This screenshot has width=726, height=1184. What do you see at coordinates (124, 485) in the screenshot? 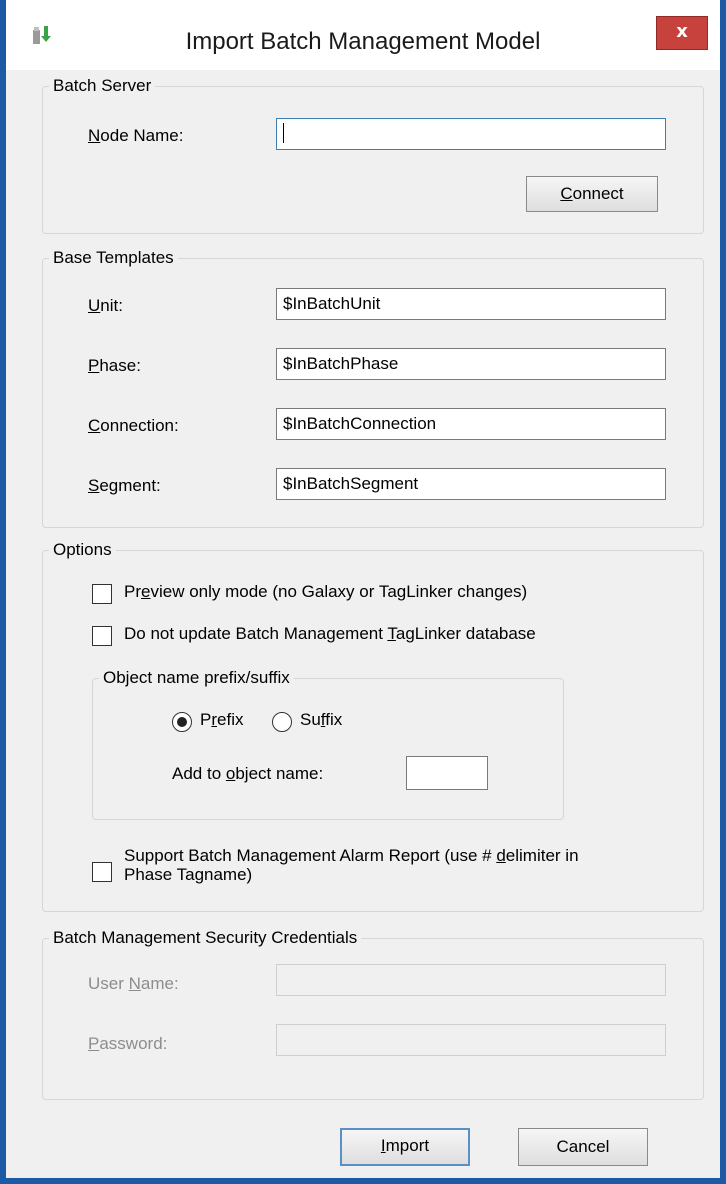
I see `segment-label: Segment:` at bounding box center [124, 485].